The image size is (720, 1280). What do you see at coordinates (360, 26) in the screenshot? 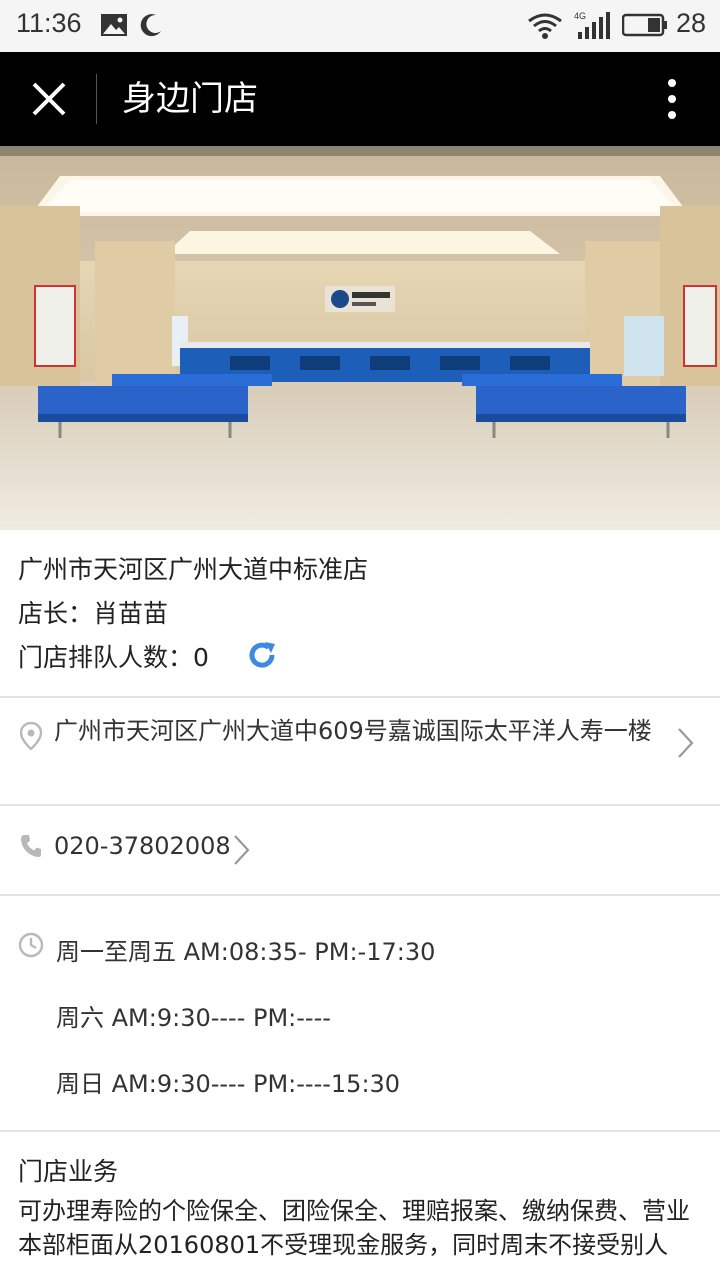
I see `status-bar: 11:36 4G 28` at bounding box center [360, 26].